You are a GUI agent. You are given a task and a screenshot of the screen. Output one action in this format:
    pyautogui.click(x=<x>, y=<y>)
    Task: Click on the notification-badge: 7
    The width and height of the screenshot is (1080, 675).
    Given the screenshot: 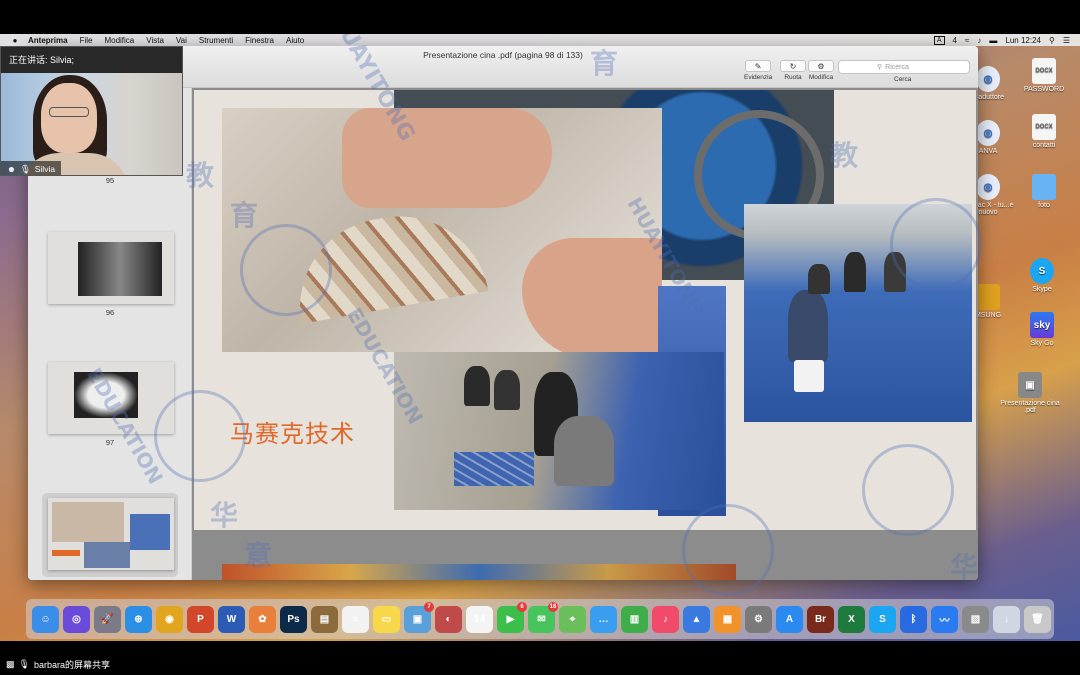 What is the action you would take?
    pyautogui.click(x=429, y=606)
    